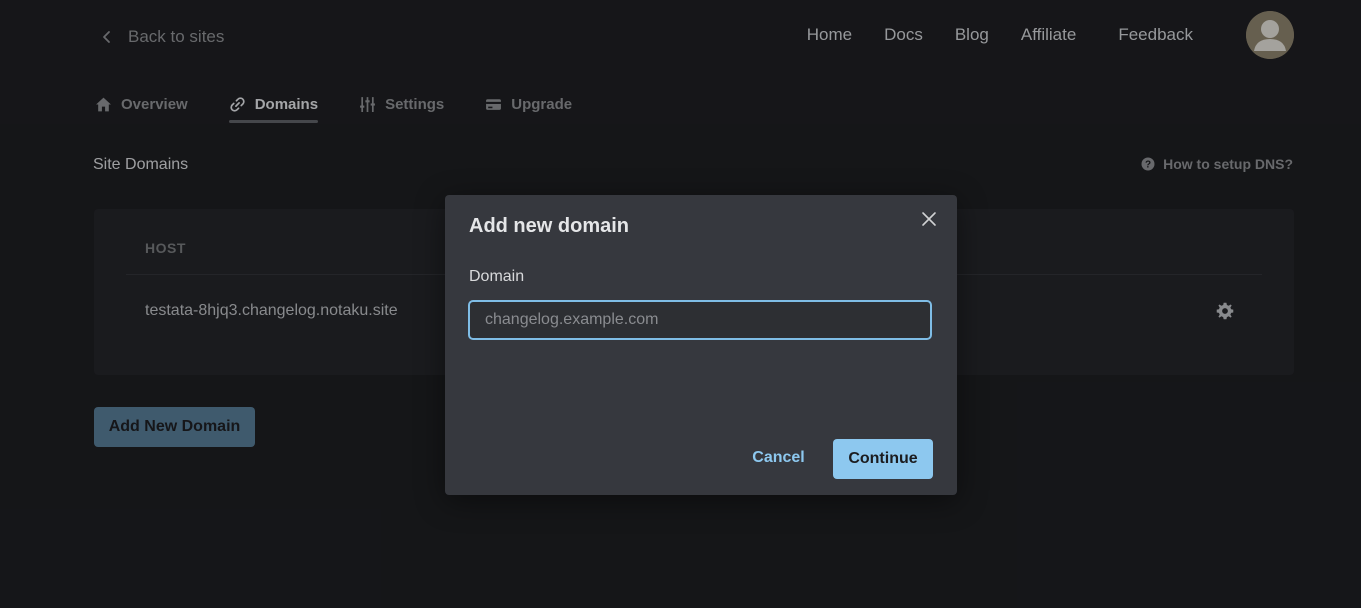  I want to click on continue-button: Continue, so click(883, 459).